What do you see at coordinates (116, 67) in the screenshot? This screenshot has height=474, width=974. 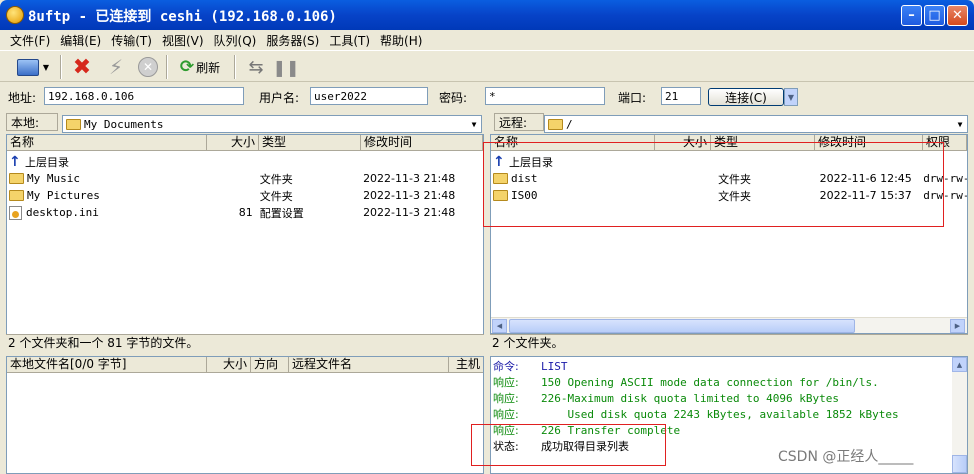 I see `reconnect-button: ⚡` at bounding box center [116, 67].